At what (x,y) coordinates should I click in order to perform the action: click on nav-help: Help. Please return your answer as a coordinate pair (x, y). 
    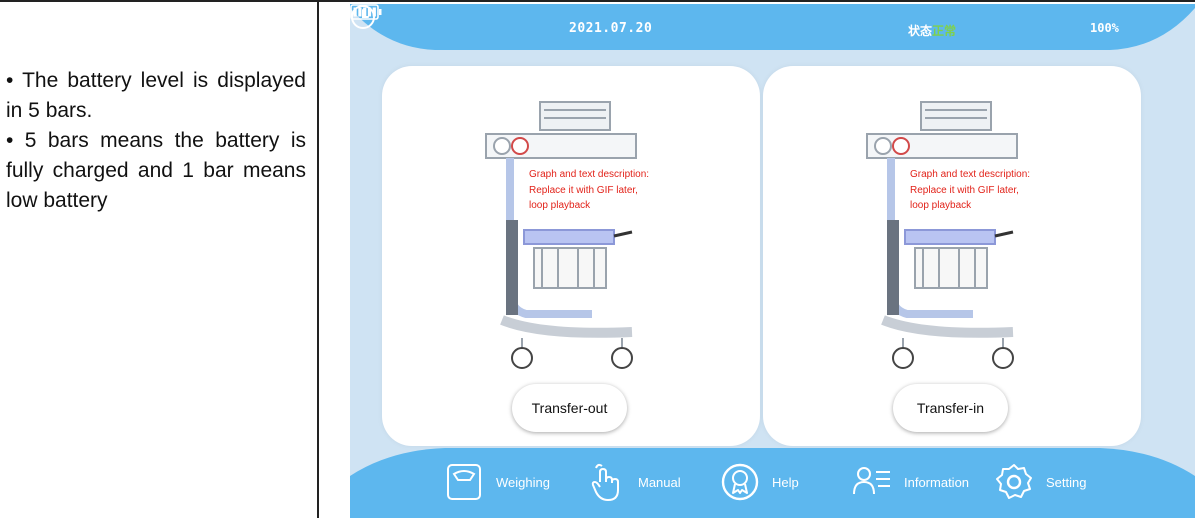
    Looking at the image, I should click on (758, 482).